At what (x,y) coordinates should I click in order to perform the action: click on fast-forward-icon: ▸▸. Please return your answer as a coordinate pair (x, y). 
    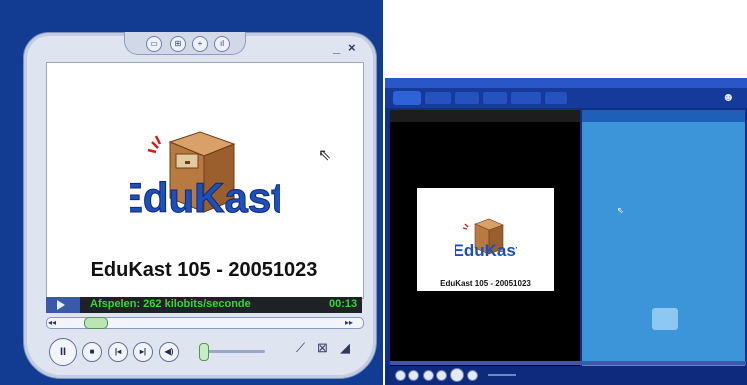
    Looking at the image, I should click on (349, 322).